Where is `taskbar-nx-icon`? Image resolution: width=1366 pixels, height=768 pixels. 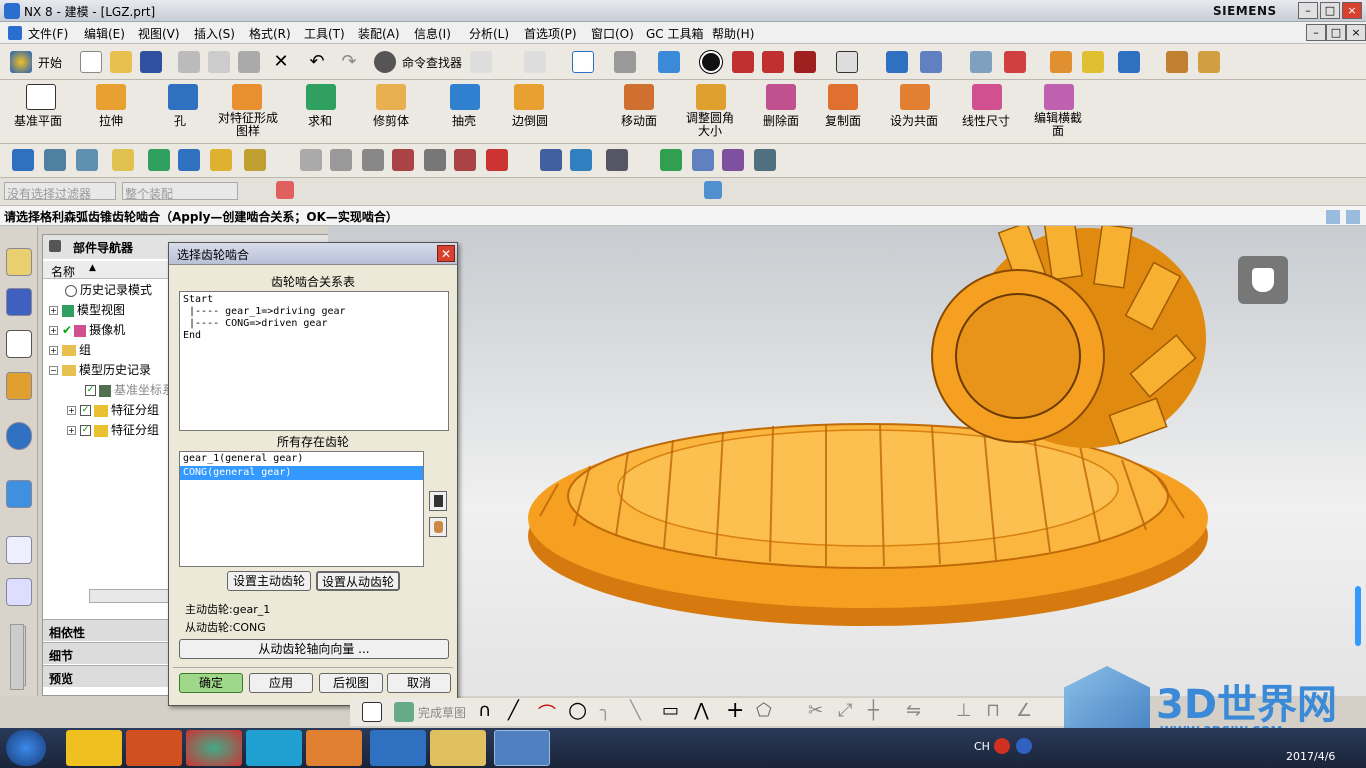
taskbar-nx-icon is located at coordinates (522, 748).